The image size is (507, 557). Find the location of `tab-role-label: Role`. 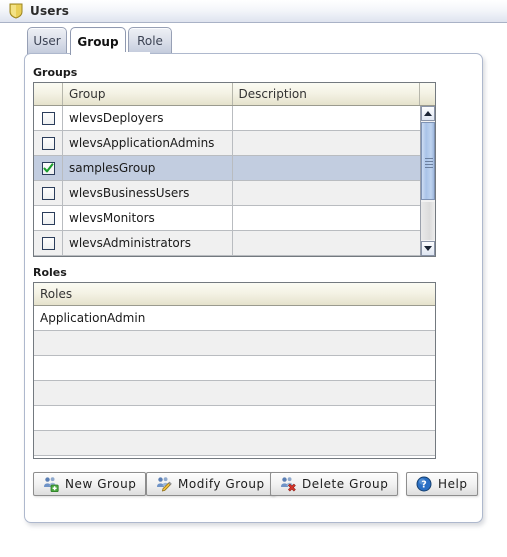

tab-role-label: Role is located at coordinates (150, 41).